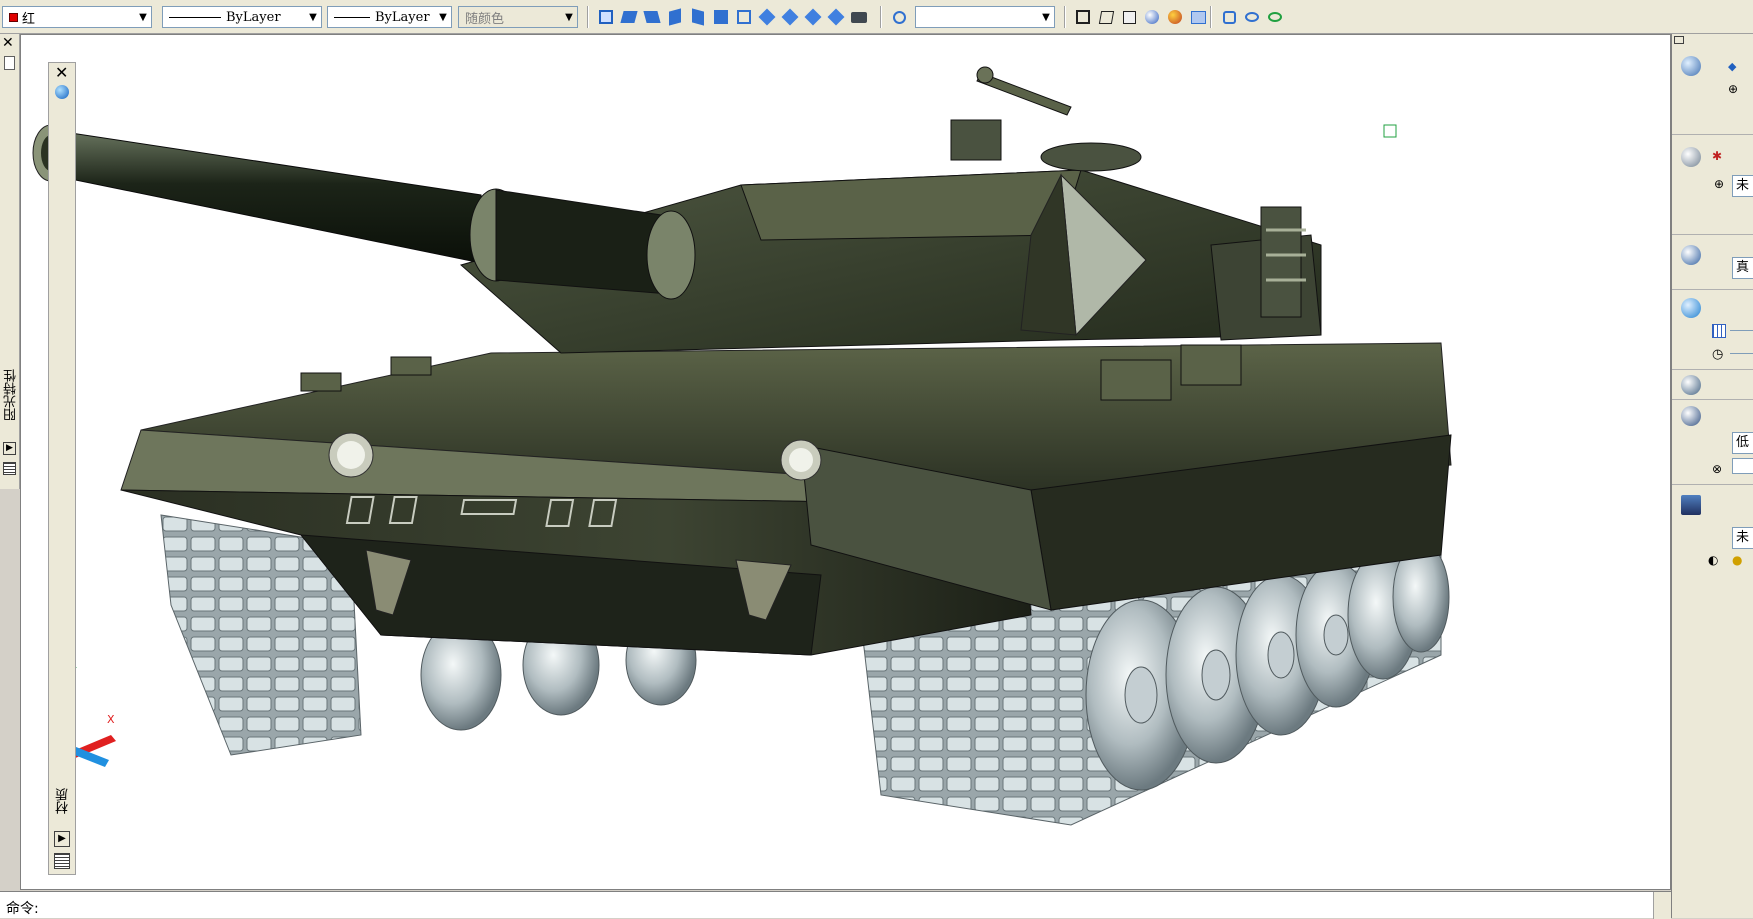  Describe the element at coordinates (1175, 17) in the screenshot. I see `conceptual-icon` at that location.